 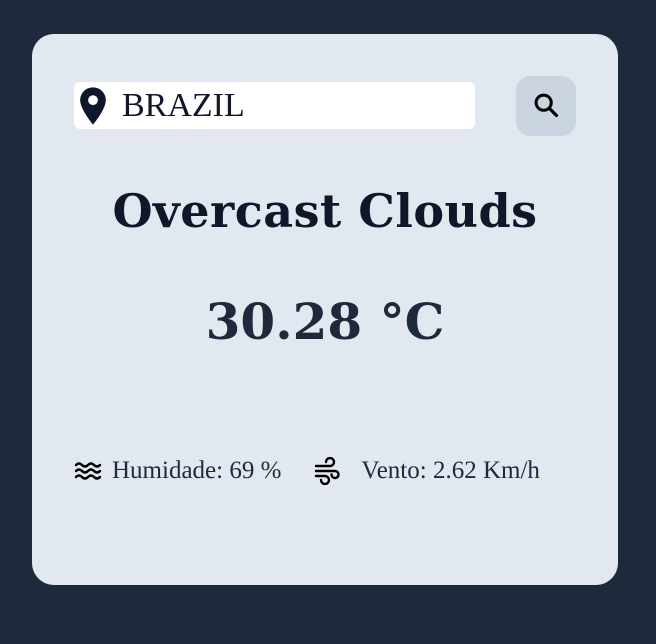 What do you see at coordinates (450, 470) in the screenshot?
I see `wind-label: Vento: 2.62 Km/h` at bounding box center [450, 470].